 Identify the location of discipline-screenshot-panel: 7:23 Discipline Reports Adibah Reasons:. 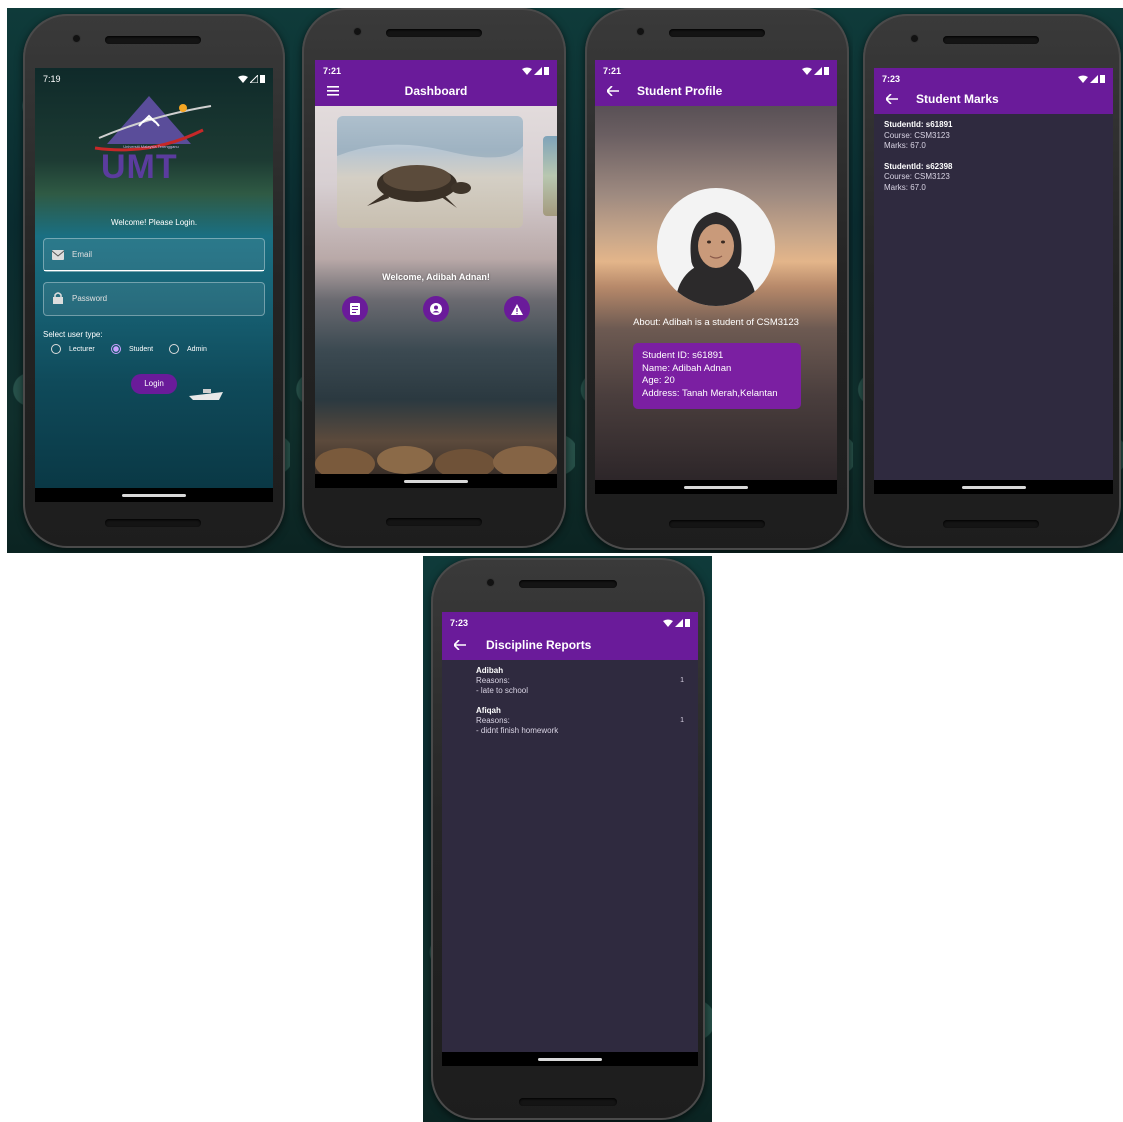
(567, 839).